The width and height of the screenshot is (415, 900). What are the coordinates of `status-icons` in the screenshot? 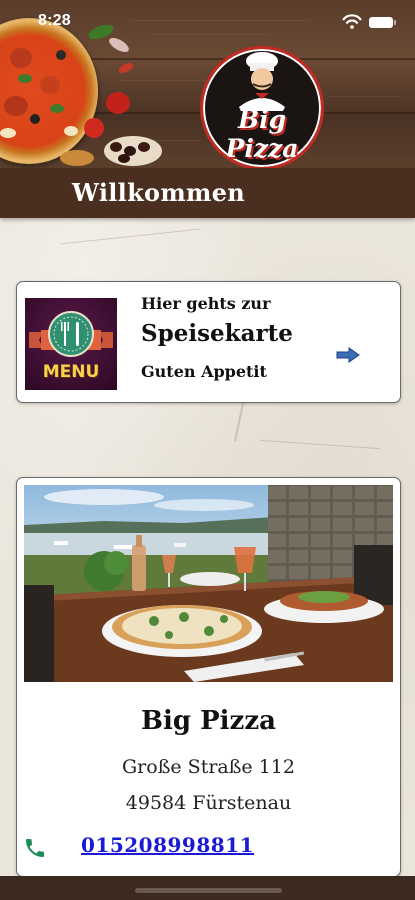 It's located at (369, 21).